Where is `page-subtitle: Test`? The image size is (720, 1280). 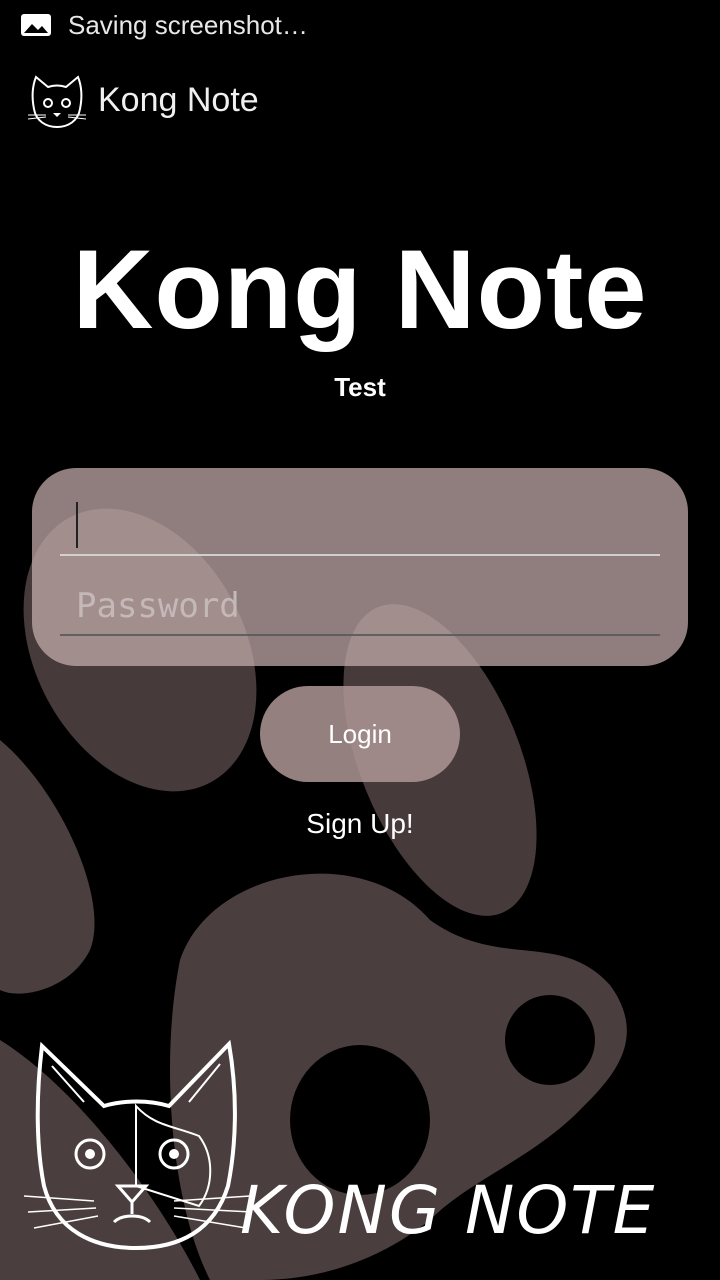
page-subtitle: Test is located at coordinates (360, 387).